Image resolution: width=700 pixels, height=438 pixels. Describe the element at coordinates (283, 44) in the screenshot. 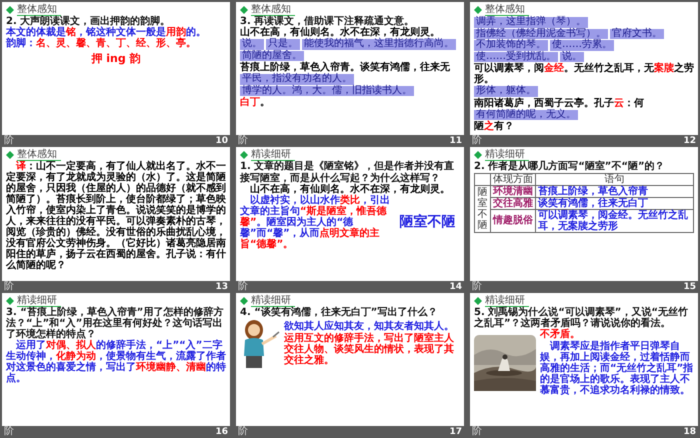

I see `annotation-label: 只是。` at that location.